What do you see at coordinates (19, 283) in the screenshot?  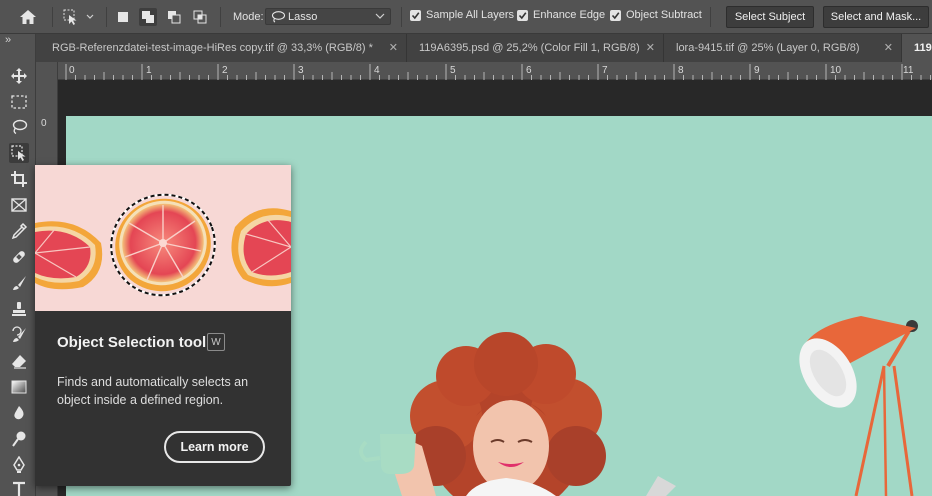 I see `brush-tool-button` at bounding box center [19, 283].